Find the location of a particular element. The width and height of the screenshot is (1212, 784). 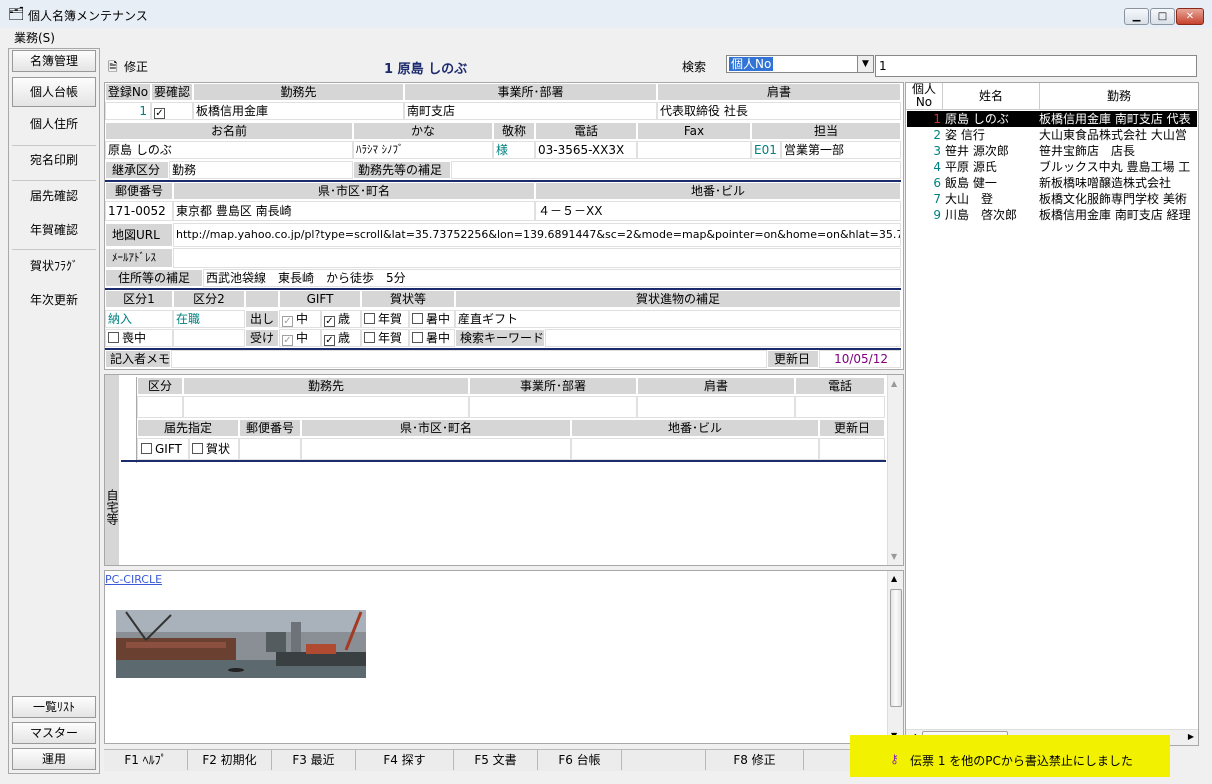

inherit-field: 勤務 is located at coordinates (261, 170).